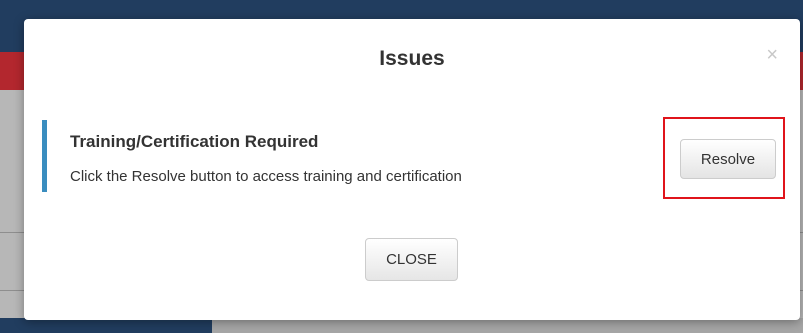  I want to click on modal-title: Issues, so click(412, 58).